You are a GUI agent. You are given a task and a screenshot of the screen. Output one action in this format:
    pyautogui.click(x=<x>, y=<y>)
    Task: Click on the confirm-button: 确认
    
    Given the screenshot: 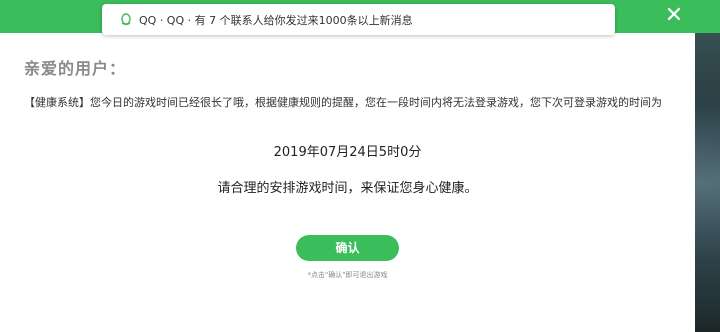 What is the action you would take?
    pyautogui.click(x=347, y=248)
    